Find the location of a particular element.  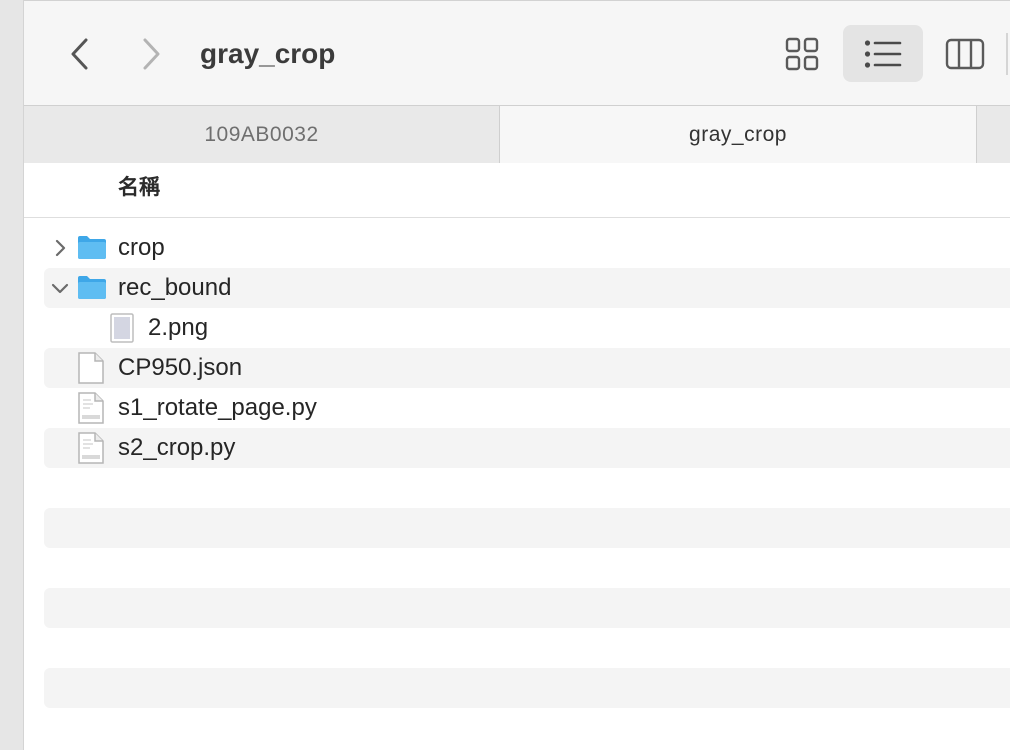

file-name: CP950.json is located at coordinates (180, 367).